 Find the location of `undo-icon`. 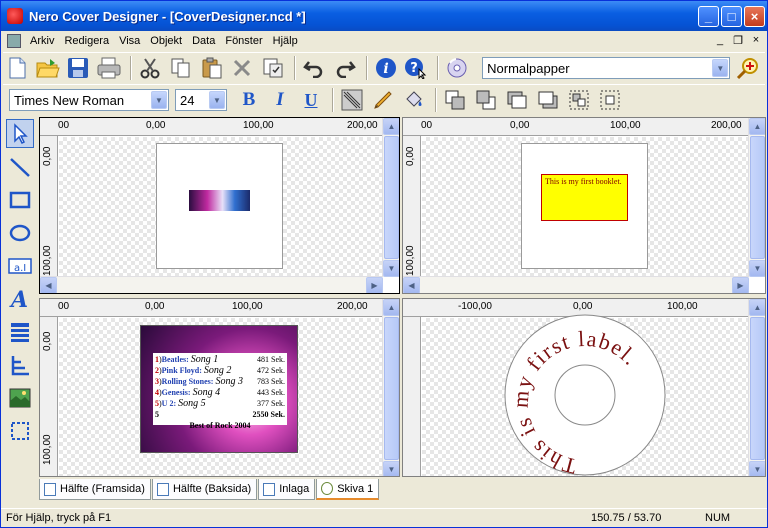

undo-icon is located at coordinates (314, 68).